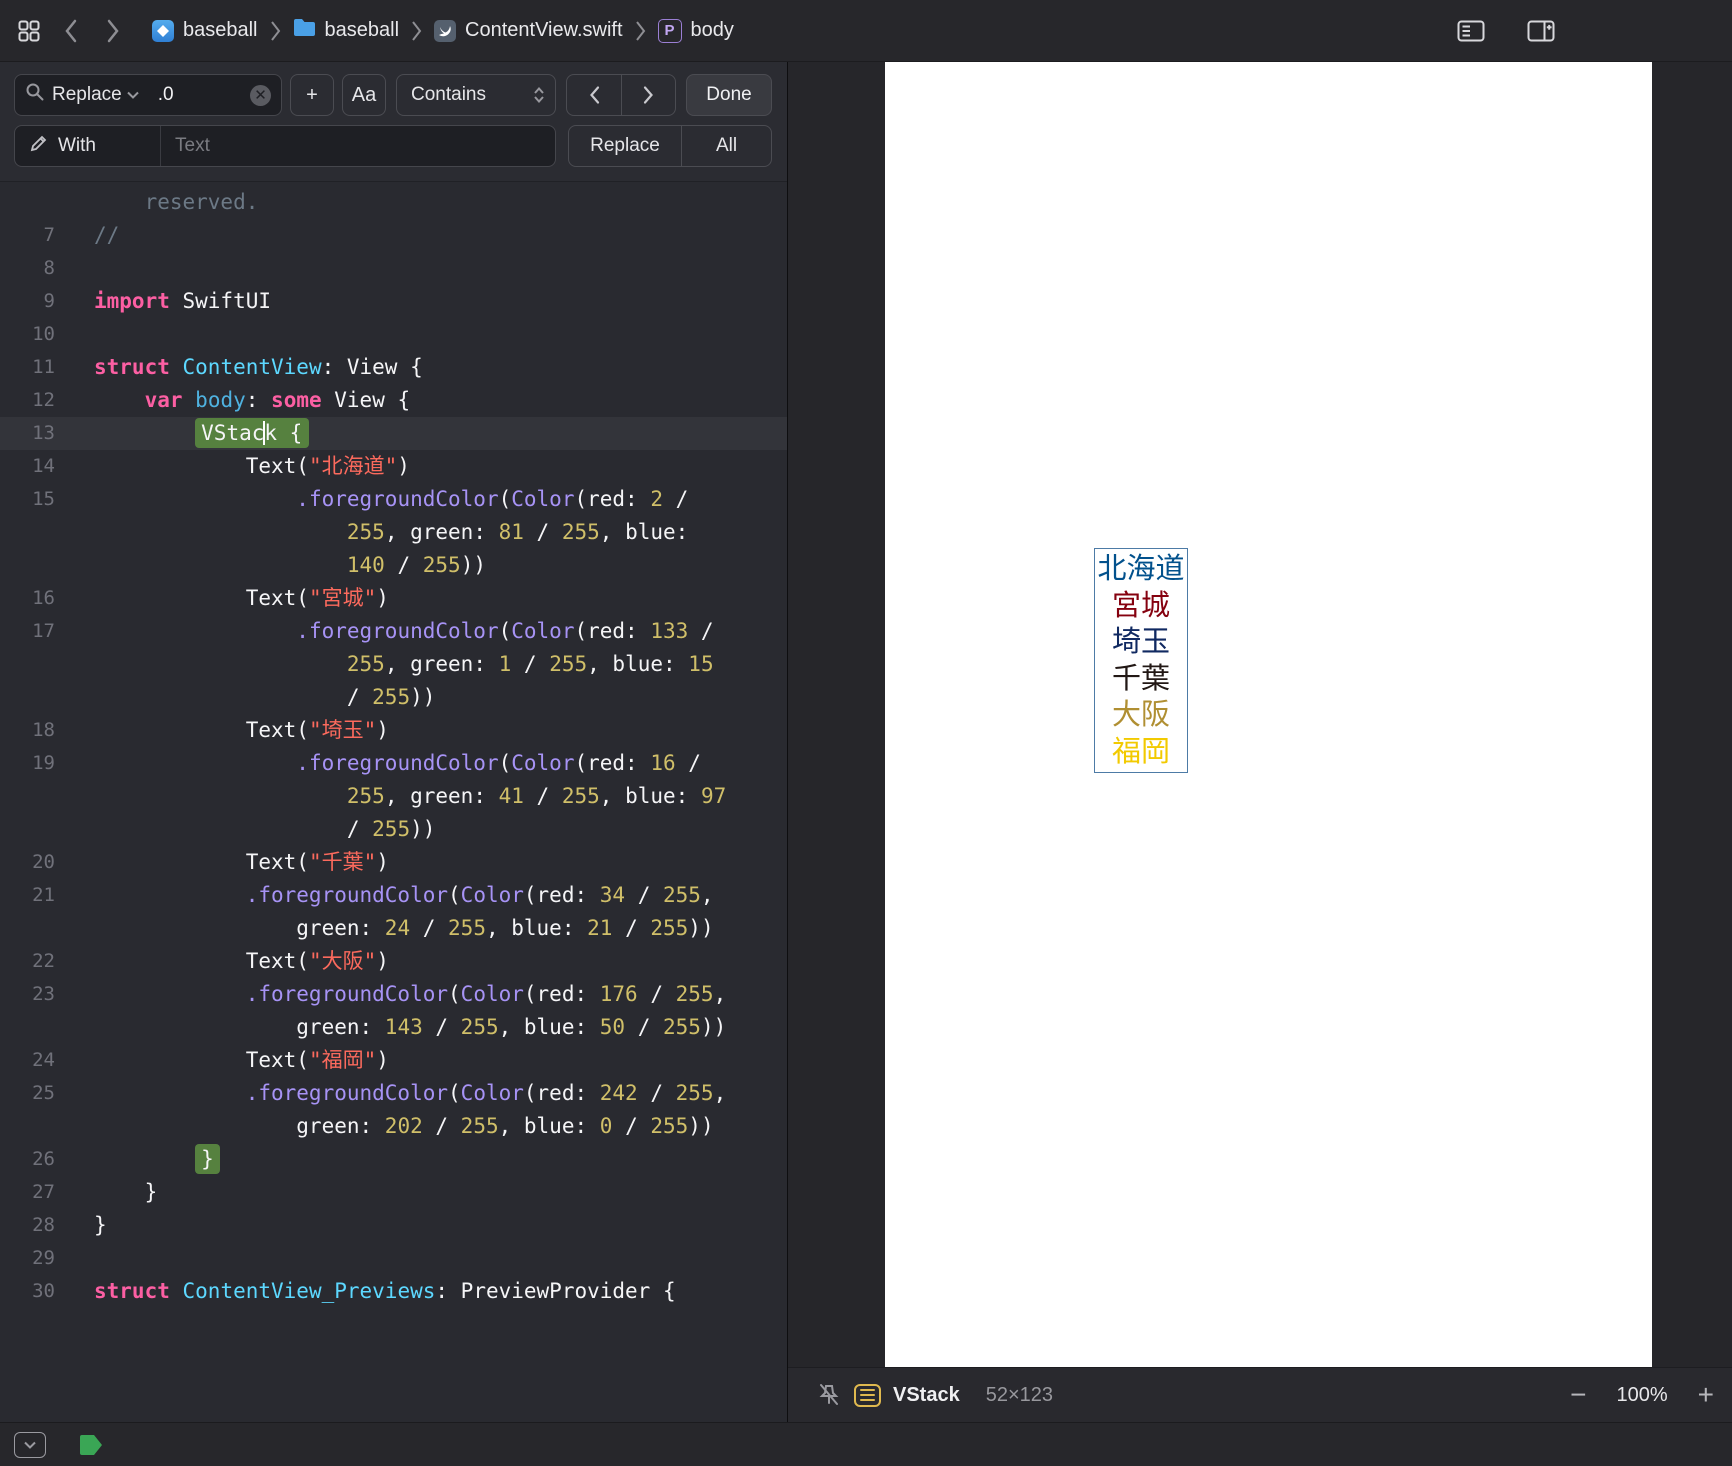 This screenshot has width=1732, height=1466. Describe the element at coordinates (90, 1445) in the screenshot. I see `breakpoints-toggle-icon` at that location.